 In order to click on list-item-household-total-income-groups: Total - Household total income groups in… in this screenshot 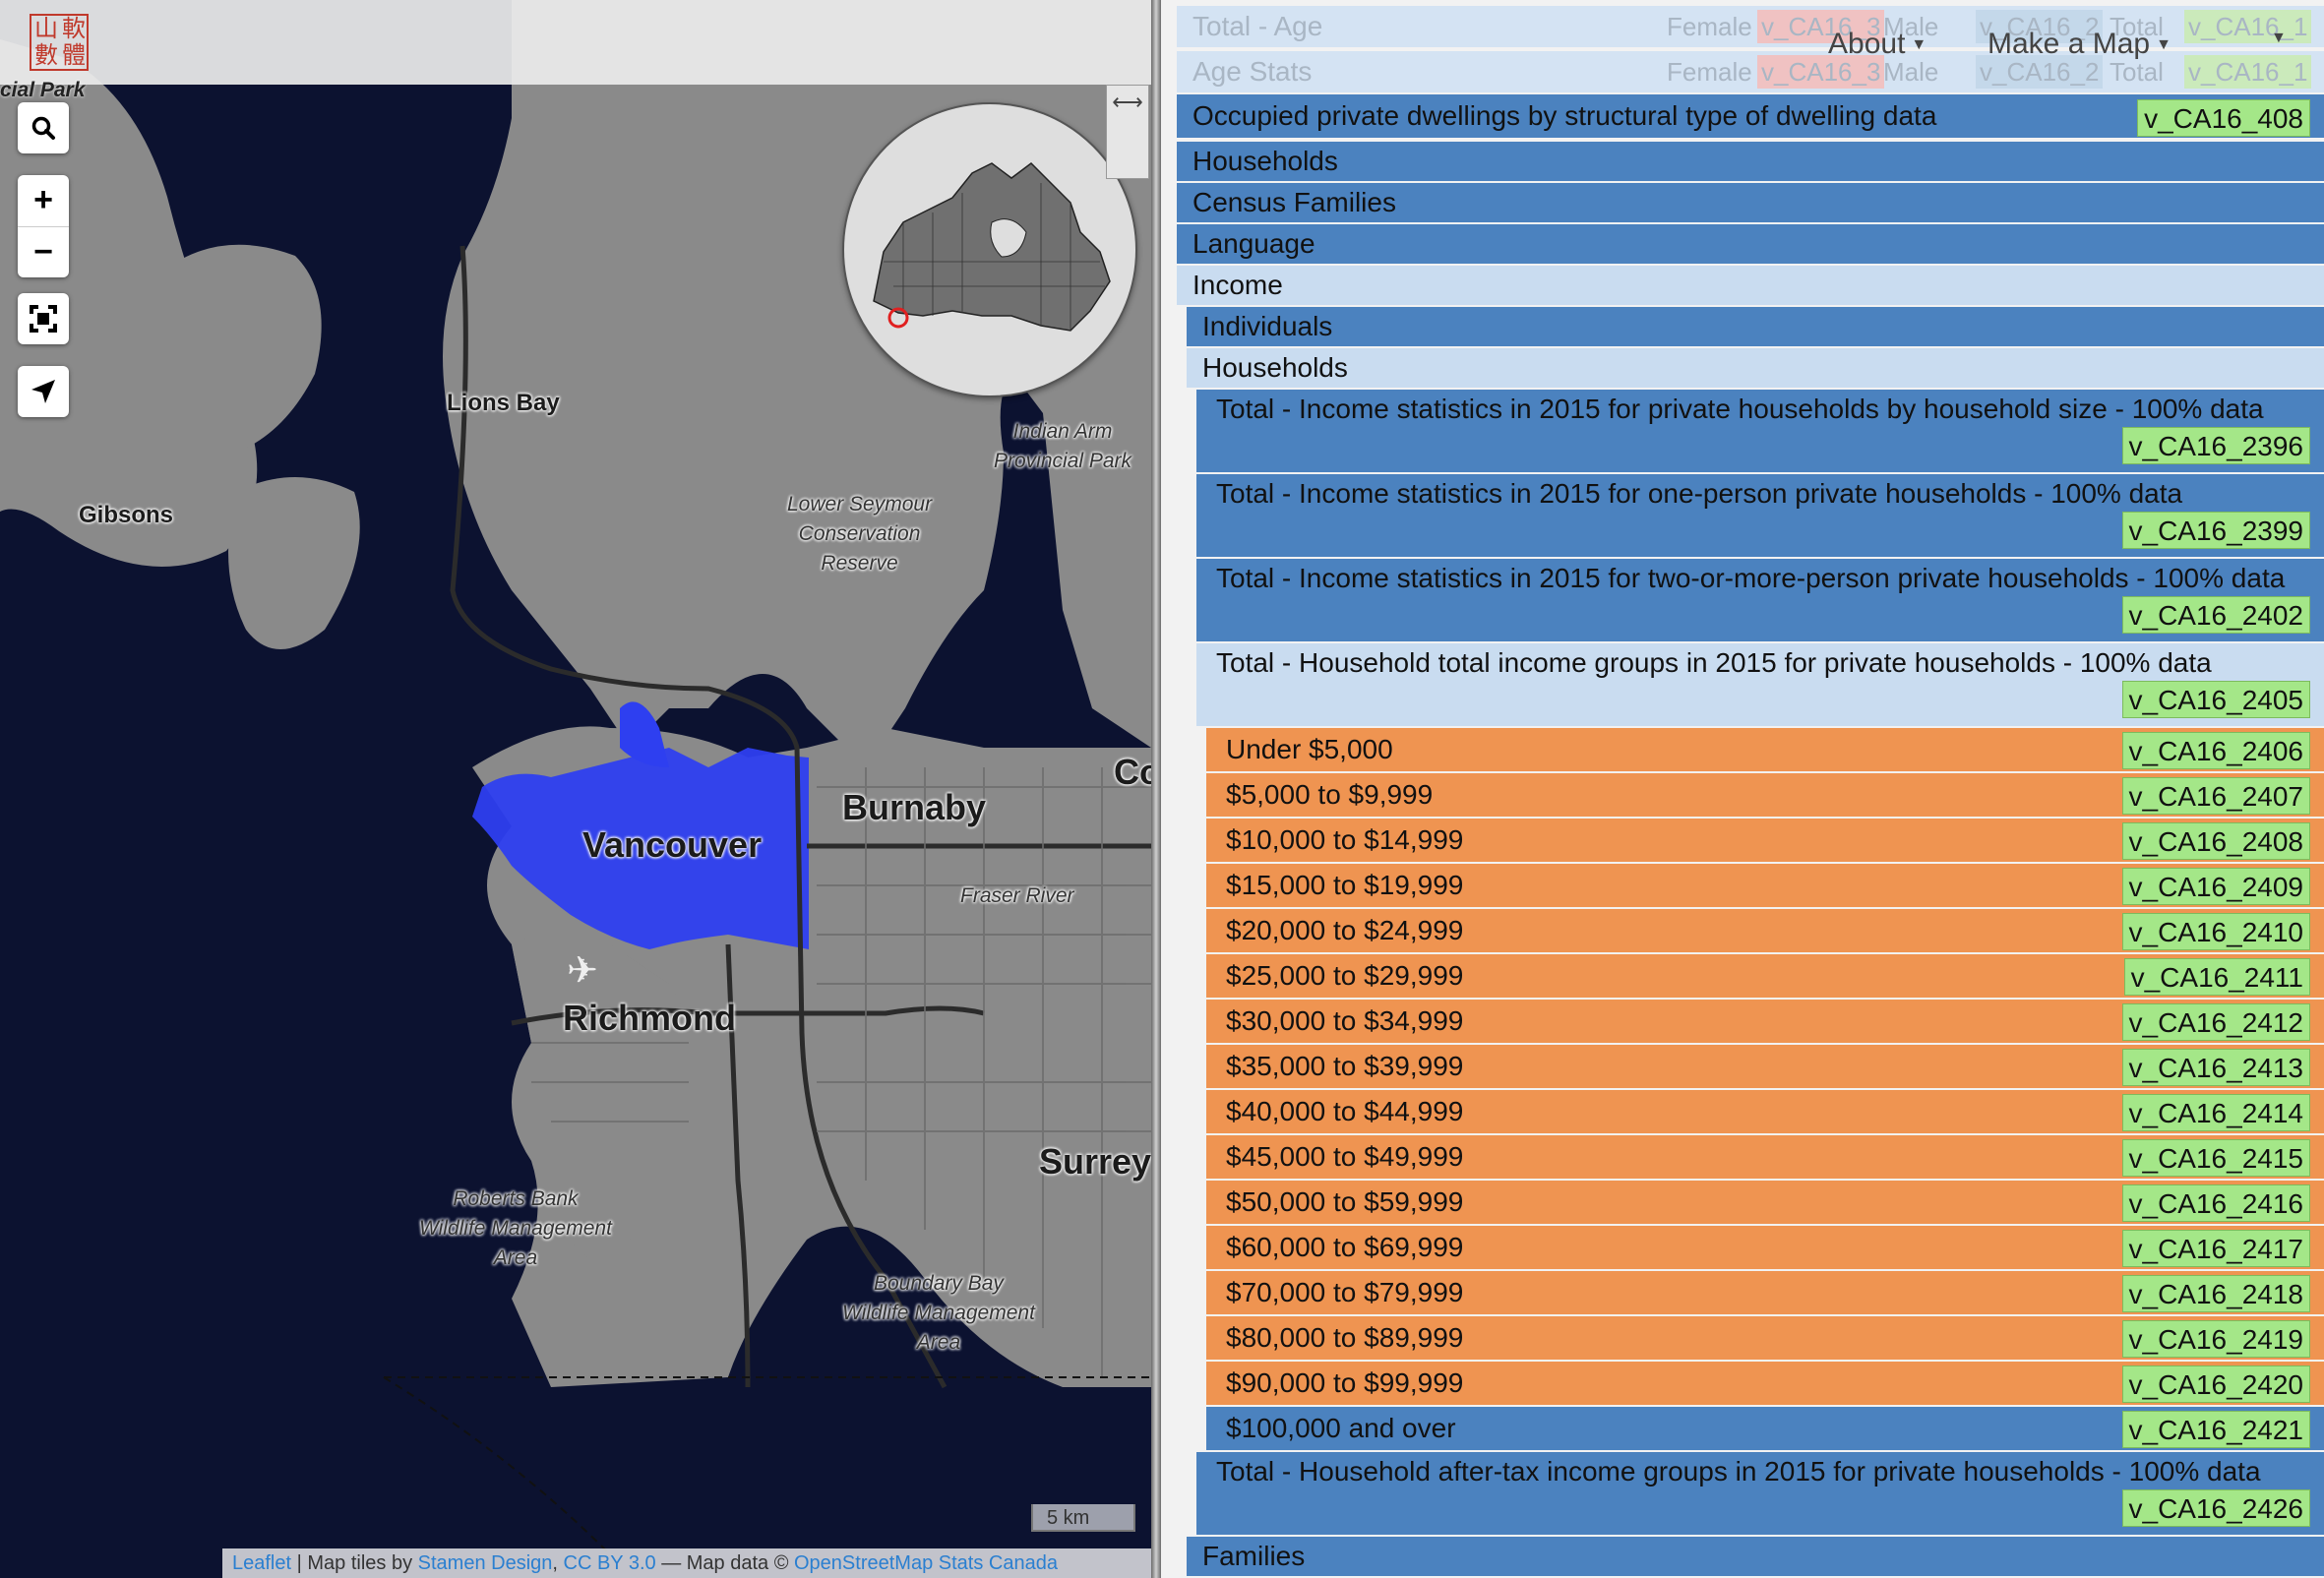, I will do `click(1760, 685)`.